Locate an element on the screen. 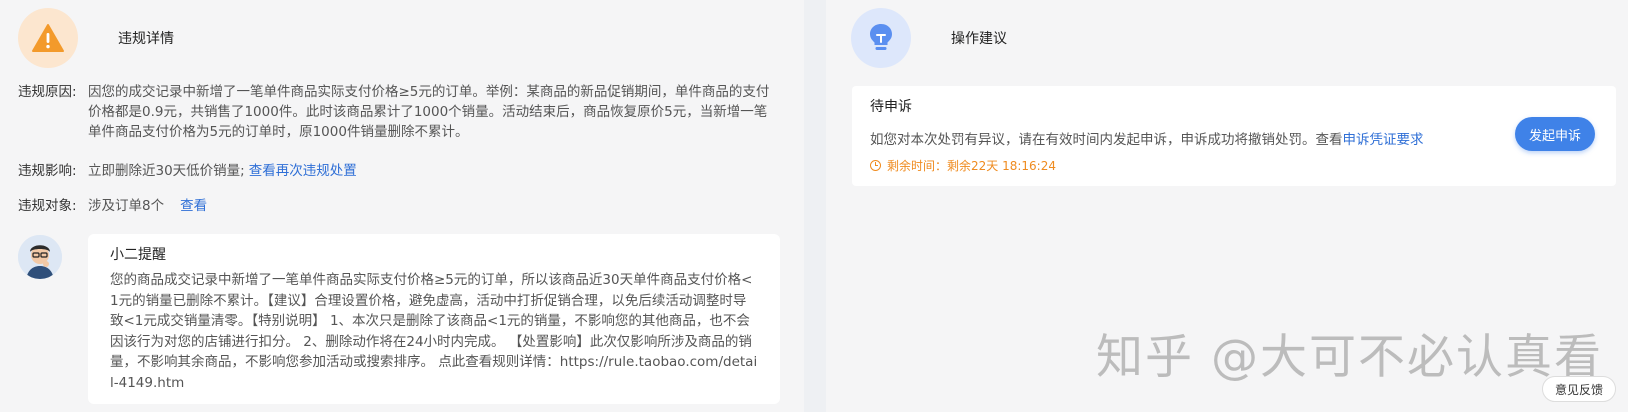  remaining-time: 剩余时间：剩余22天 18:16:24 is located at coordinates (963, 165).